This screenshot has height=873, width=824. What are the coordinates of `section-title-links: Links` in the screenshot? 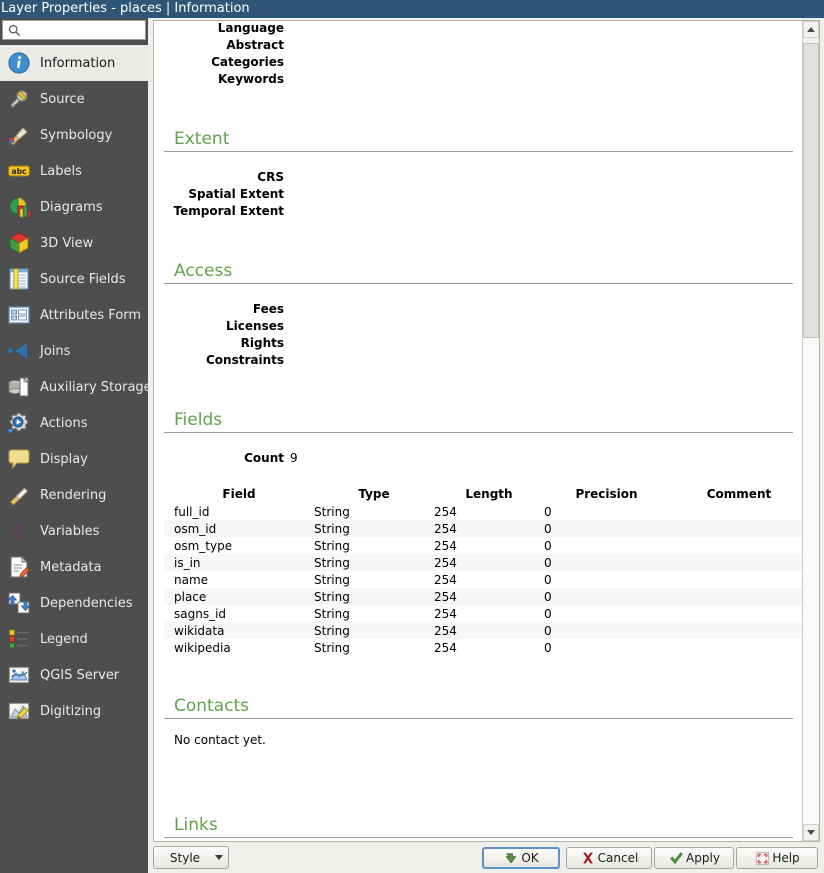 It's located at (478, 826).